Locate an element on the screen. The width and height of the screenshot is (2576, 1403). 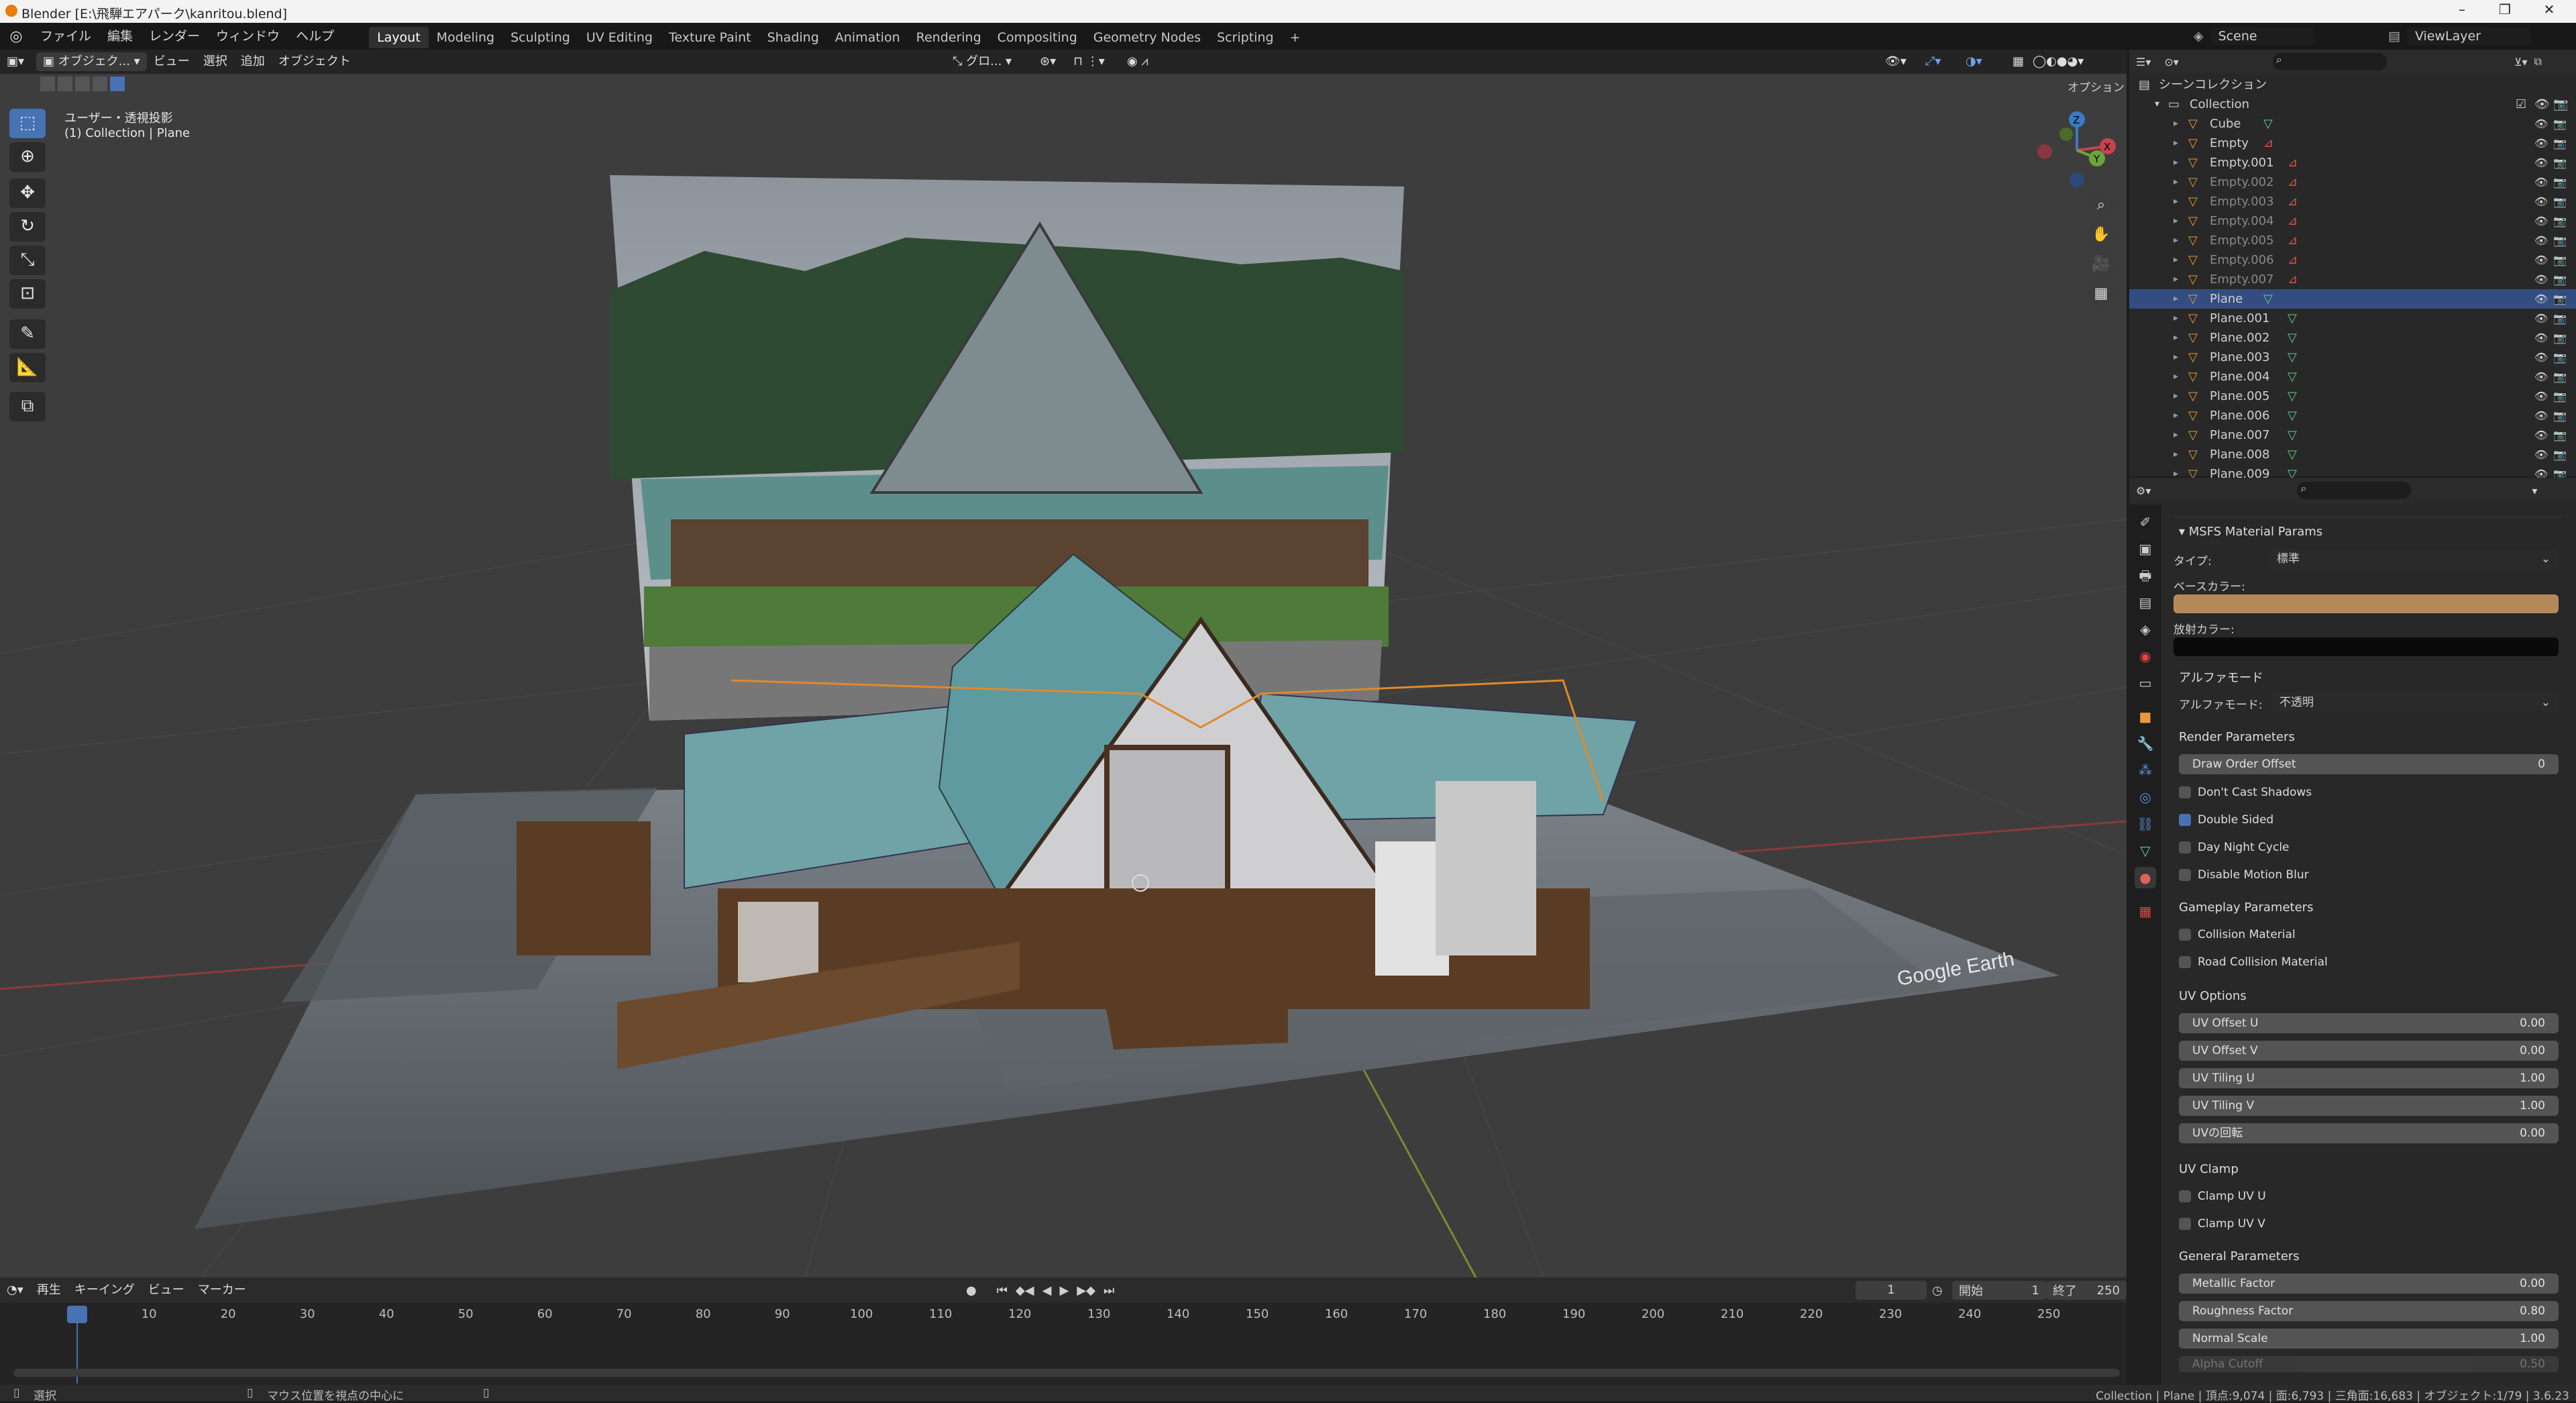
outliner-item: ▸ ▽ Empty.006 ⊿ 👁 📷 is located at coordinates (2352, 260).